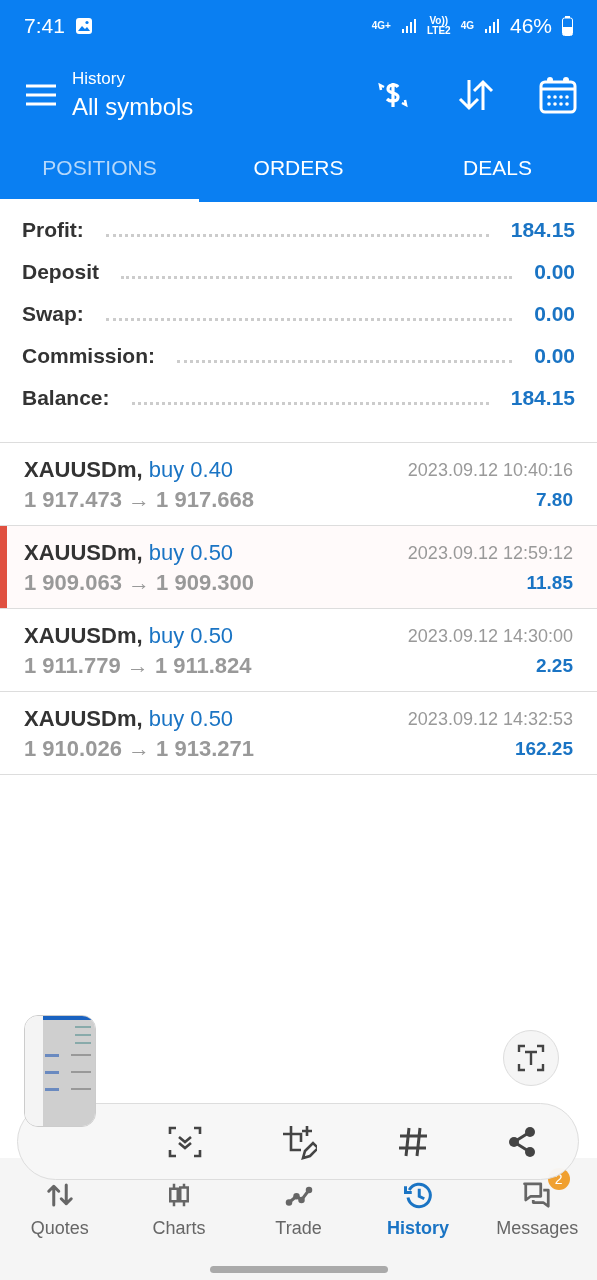  What do you see at coordinates (417, 1195) in the screenshot?
I see `history-icon` at bounding box center [417, 1195].